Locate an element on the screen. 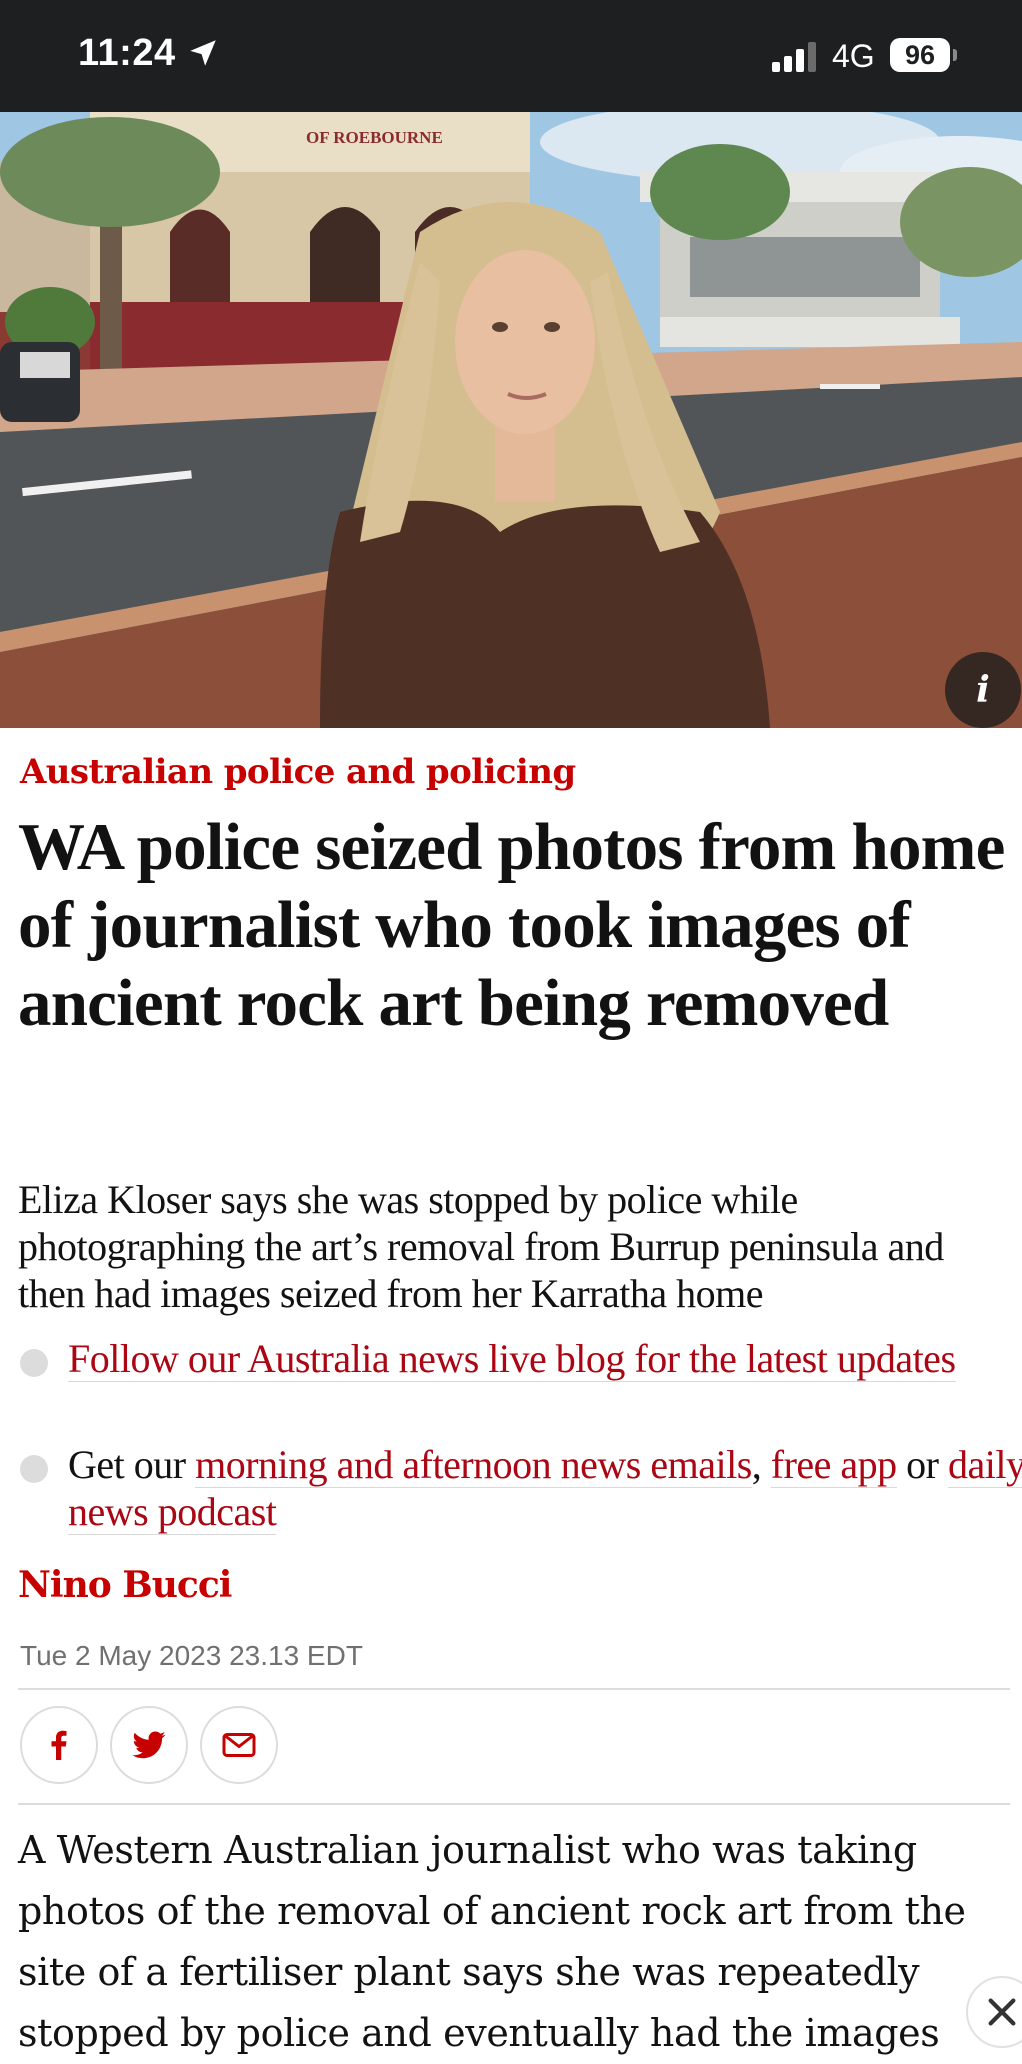 Image resolution: width=1022 pixels, height=2064 pixels. share-facebook-button is located at coordinates (59, 1745).